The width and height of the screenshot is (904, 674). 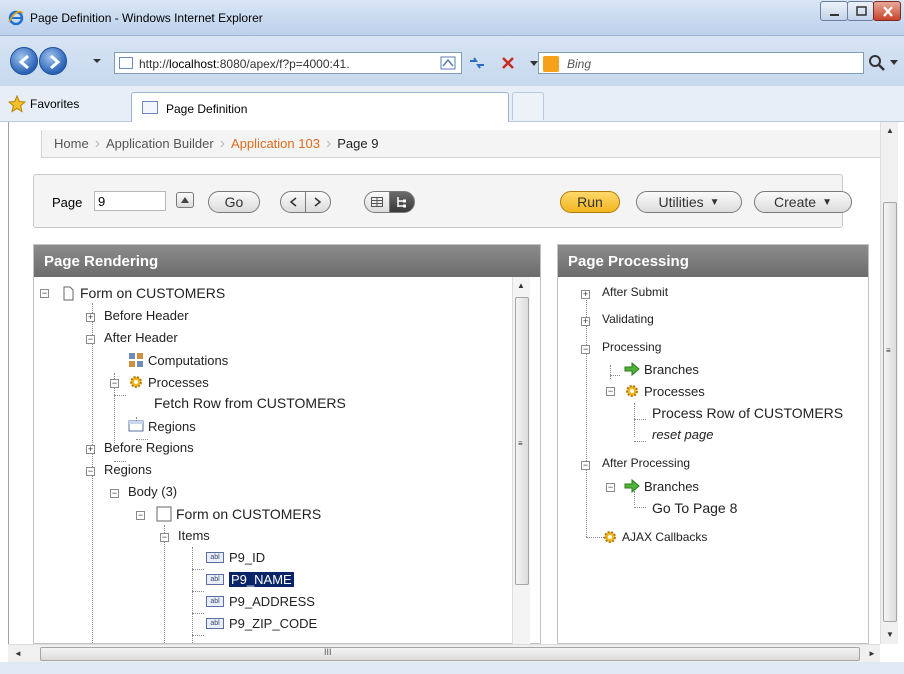 What do you see at coordinates (834, 11) in the screenshot?
I see `minimize-button` at bounding box center [834, 11].